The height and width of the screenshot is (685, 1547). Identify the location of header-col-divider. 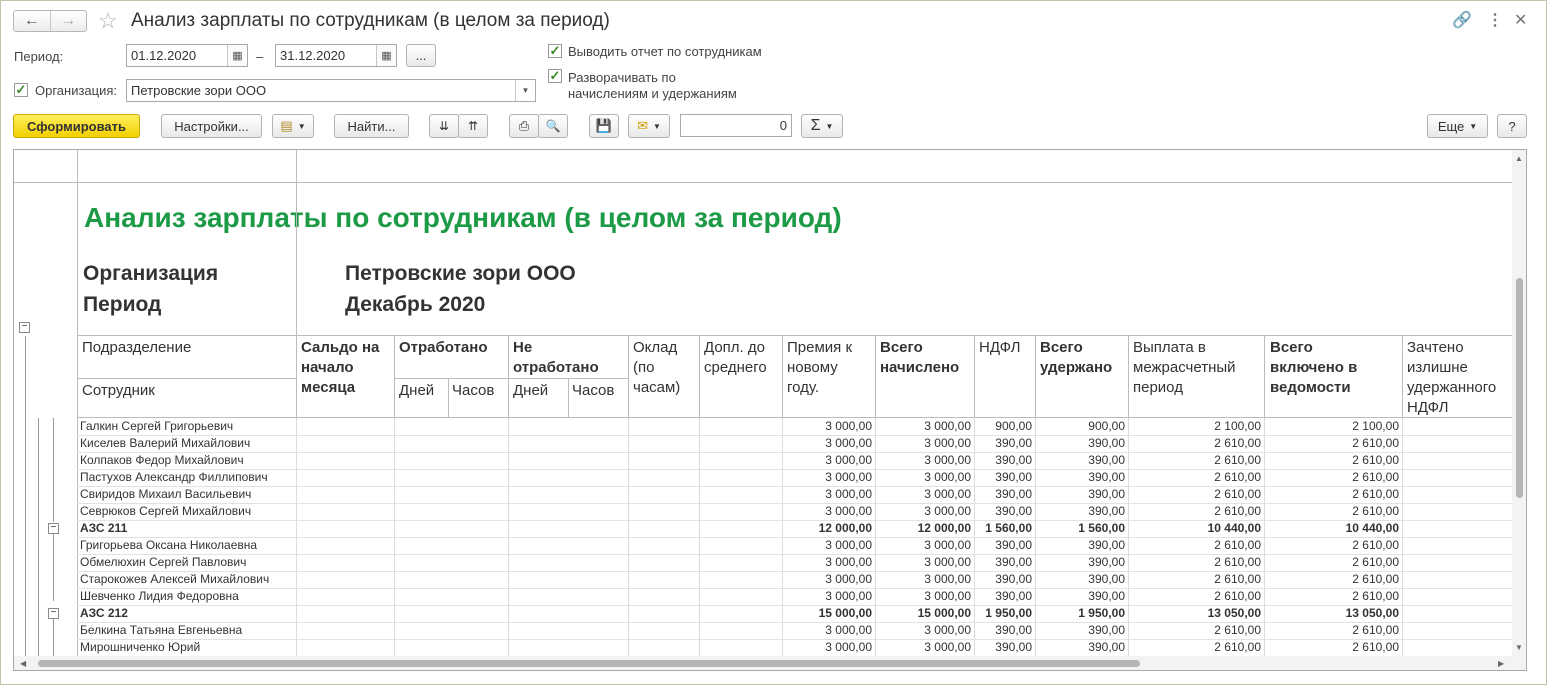
(1035, 376).